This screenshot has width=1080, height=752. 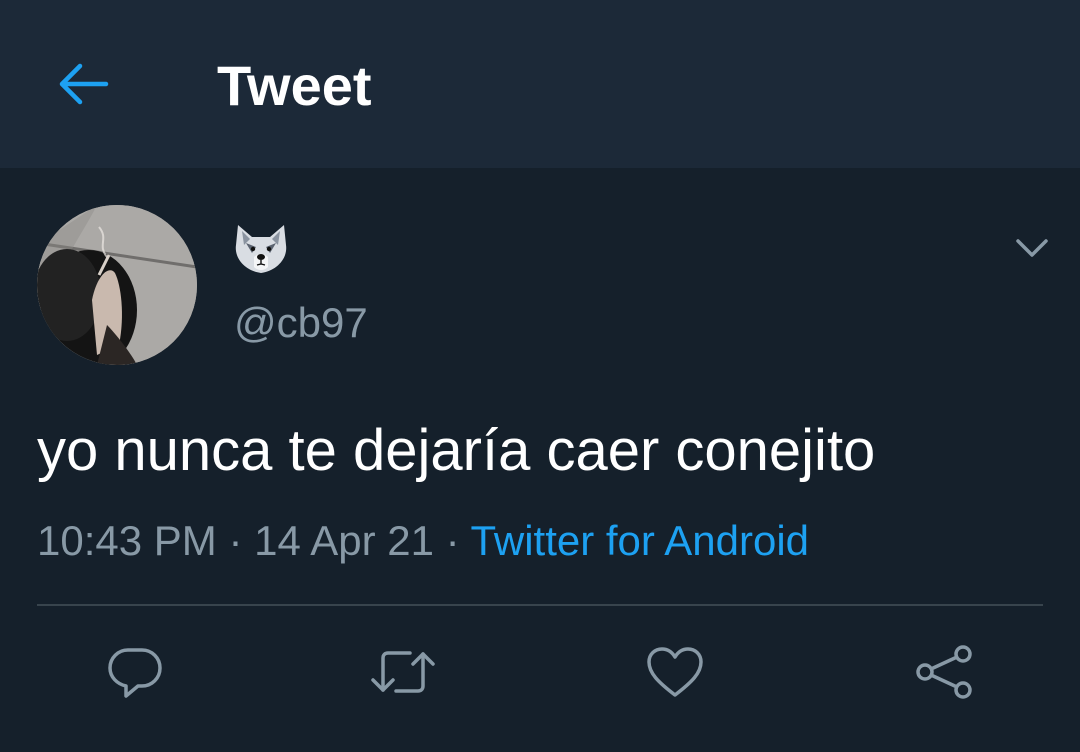 I want to click on divider, so click(x=540, y=605).